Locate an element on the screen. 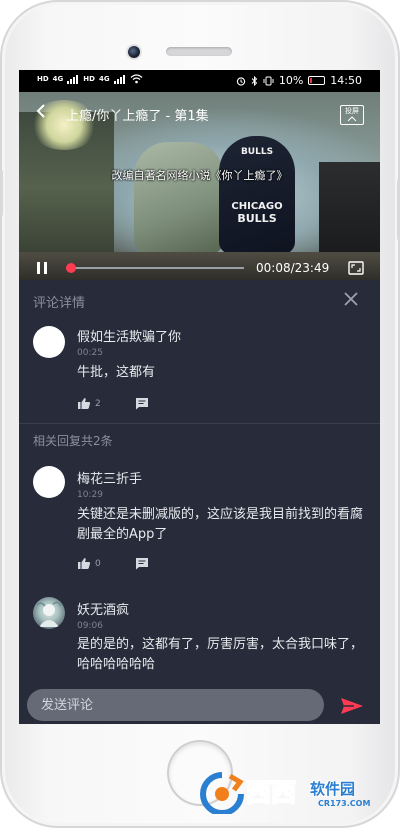 This screenshot has height=828, width=400. video-title: 上瘾/你丫上瘾了 - 第1集 is located at coordinates (137, 116).